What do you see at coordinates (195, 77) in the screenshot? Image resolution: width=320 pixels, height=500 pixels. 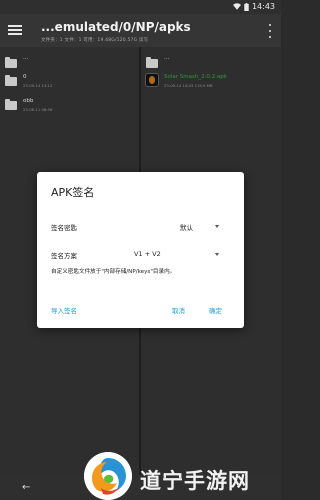 I see `item-name: Solar Smash_2.0.2.apk` at bounding box center [195, 77].